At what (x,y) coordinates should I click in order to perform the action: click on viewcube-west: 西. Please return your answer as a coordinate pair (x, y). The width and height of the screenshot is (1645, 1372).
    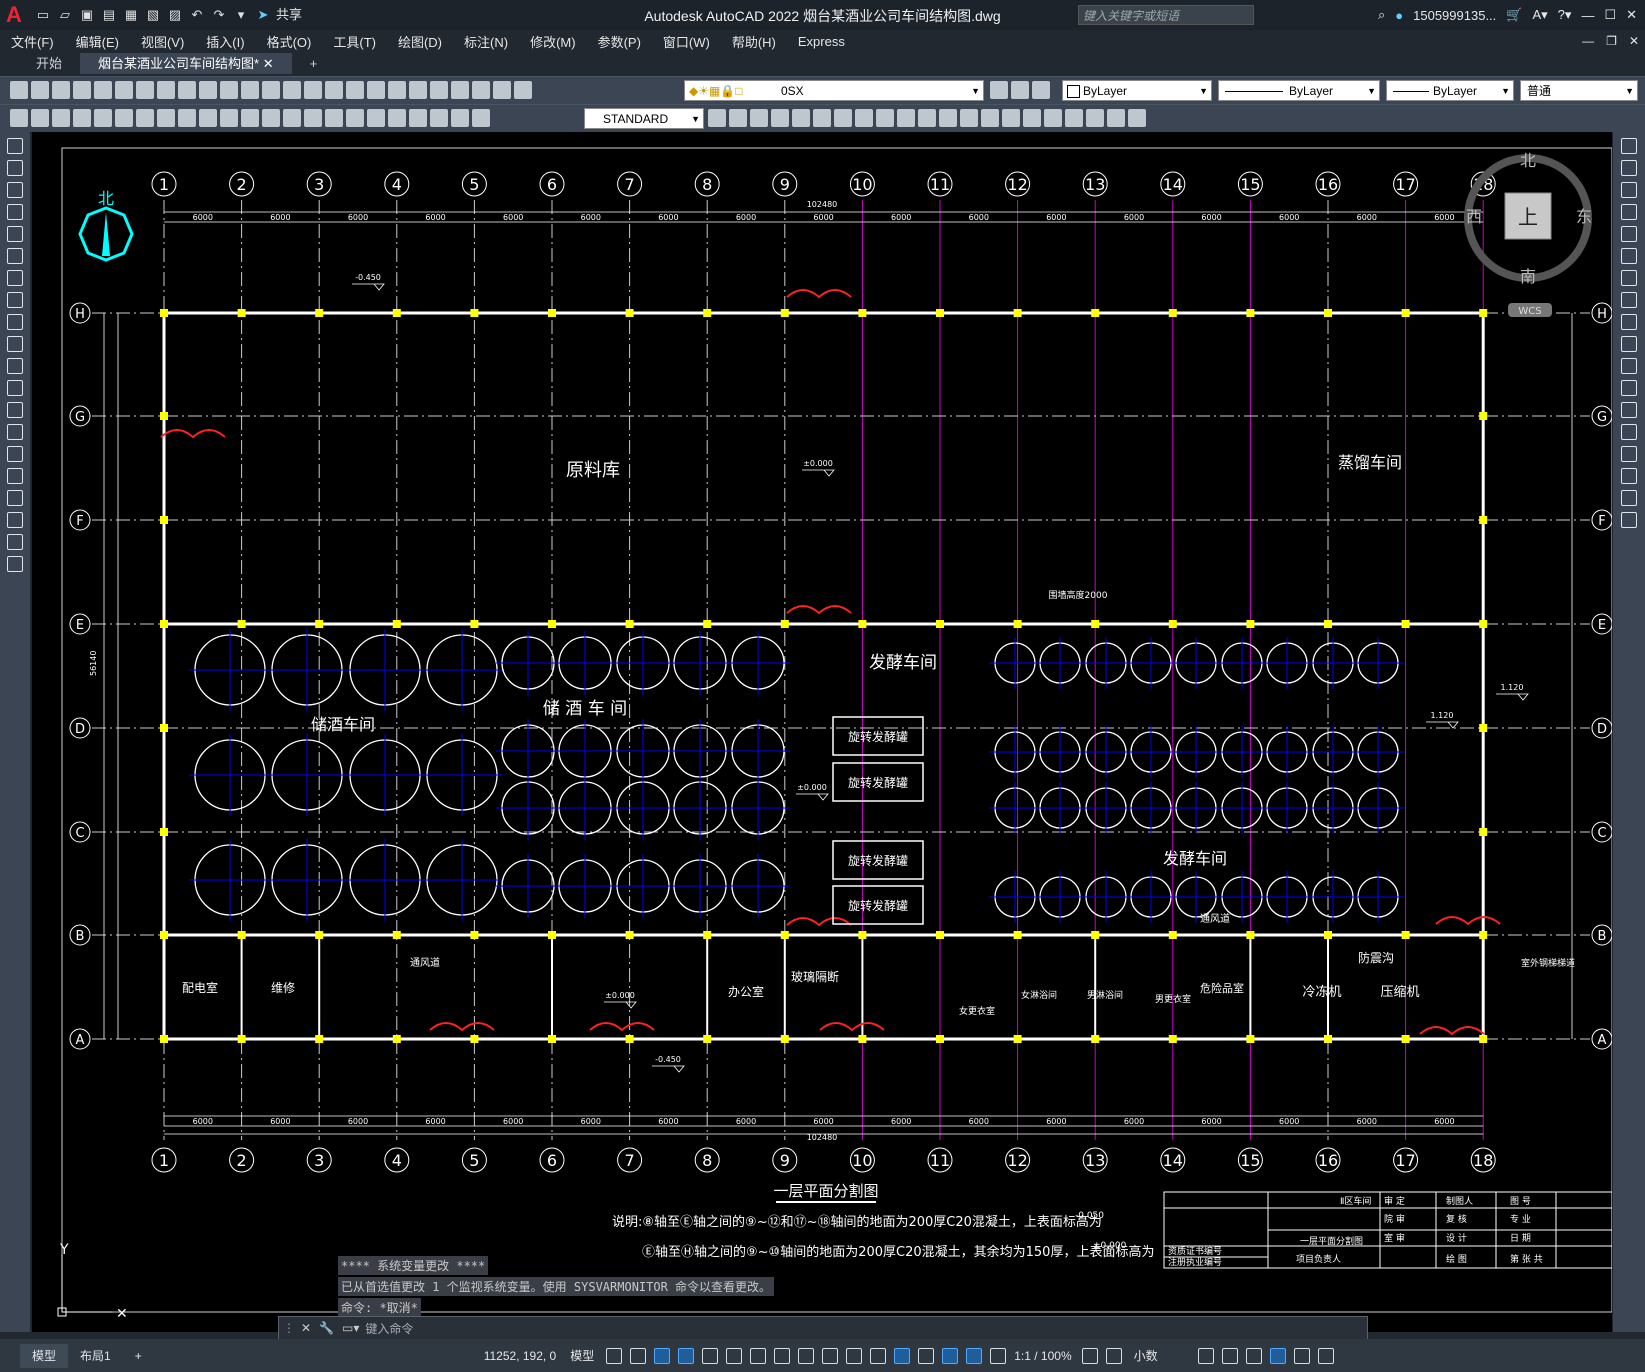
    Looking at the image, I should click on (1474, 216).